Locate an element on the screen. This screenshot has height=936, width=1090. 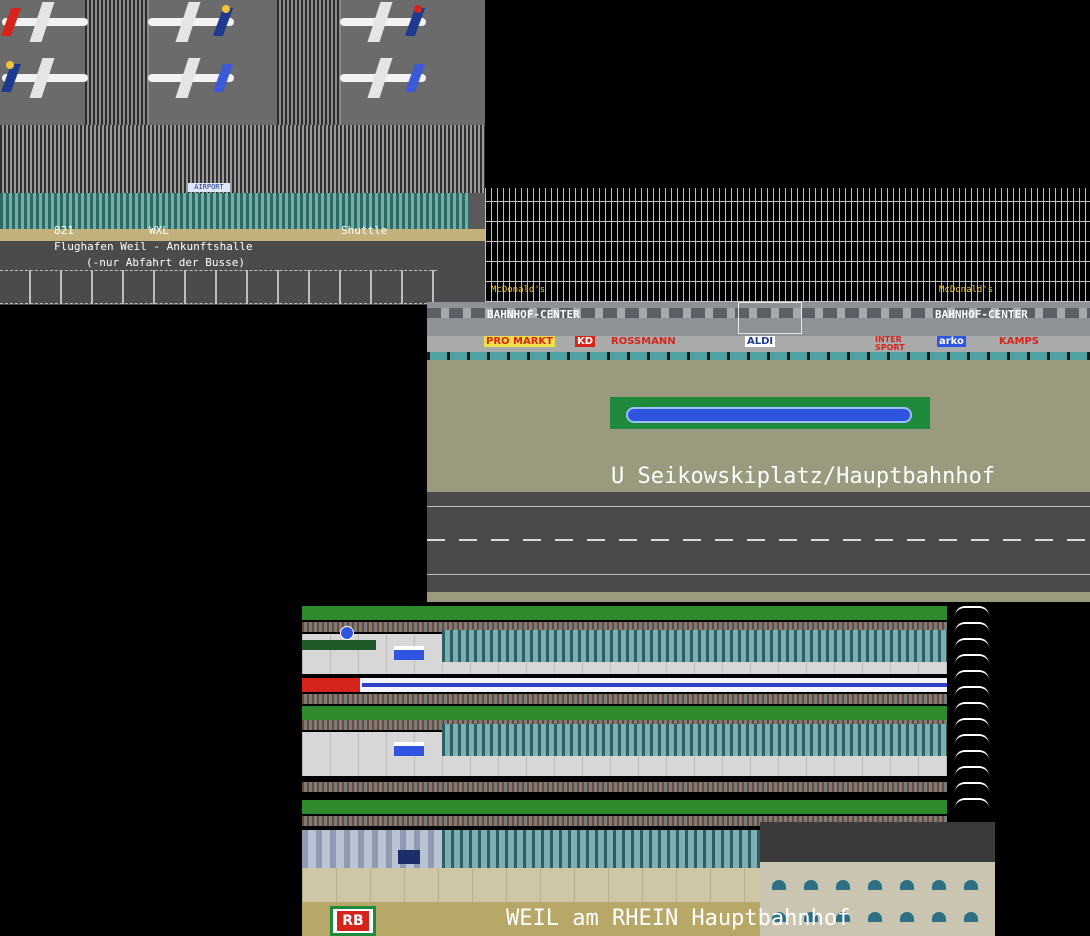
train is located at coordinates (624, 685).